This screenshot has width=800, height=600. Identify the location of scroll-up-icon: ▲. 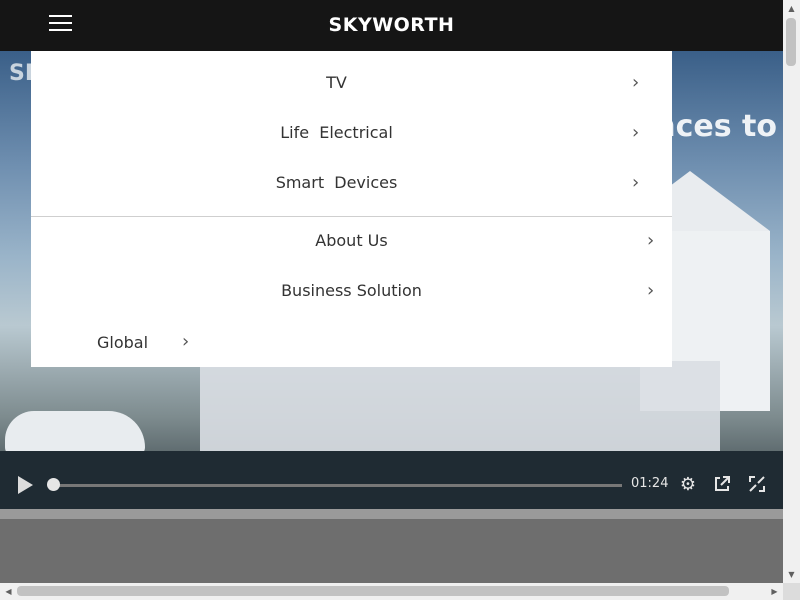
(791, 8).